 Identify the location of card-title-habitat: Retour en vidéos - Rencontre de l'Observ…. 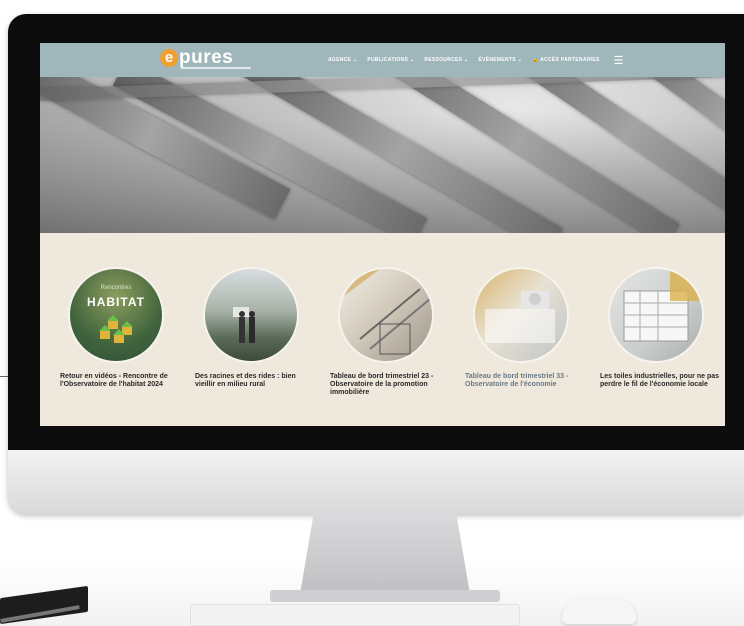
(120, 381).